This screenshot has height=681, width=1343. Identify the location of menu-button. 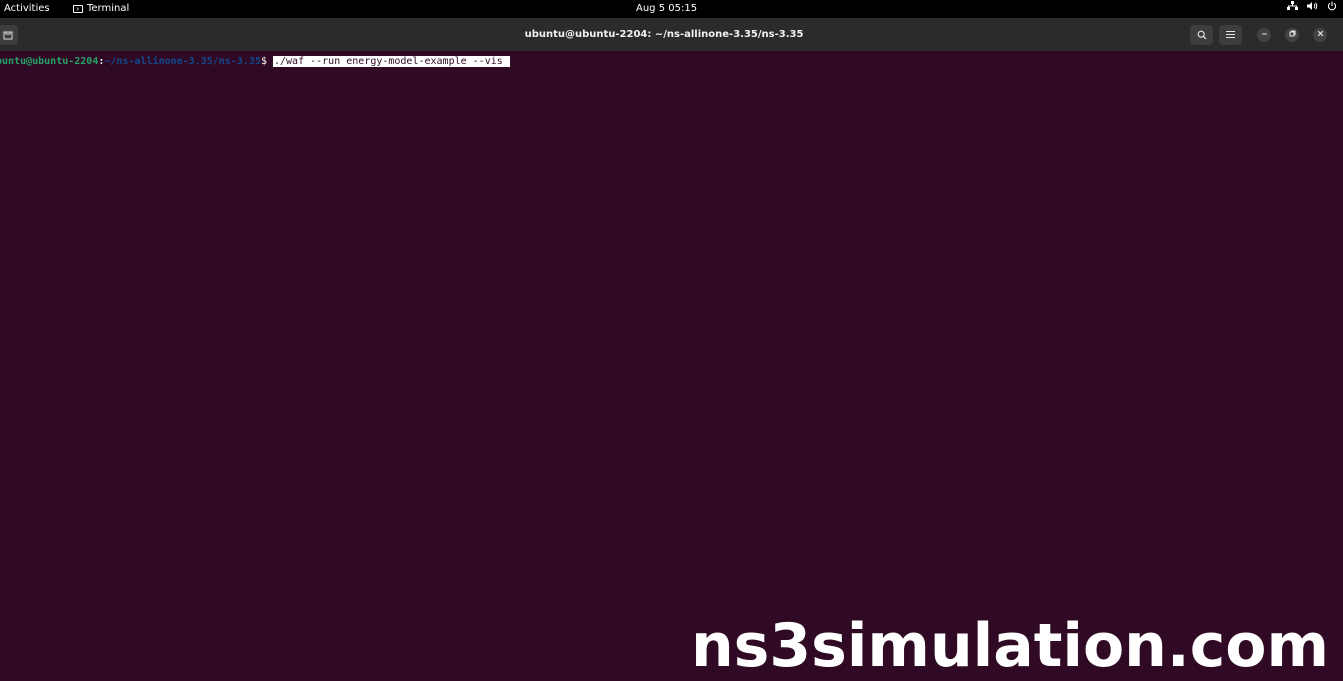
(1230, 35).